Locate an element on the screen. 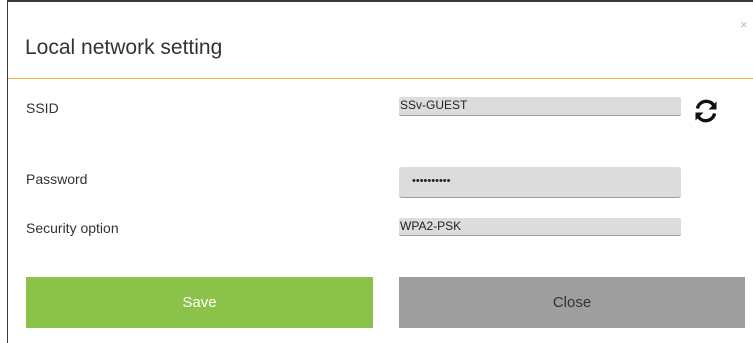 The height and width of the screenshot is (343, 753). refresh-icon-graphic is located at coordinates (706, 111).